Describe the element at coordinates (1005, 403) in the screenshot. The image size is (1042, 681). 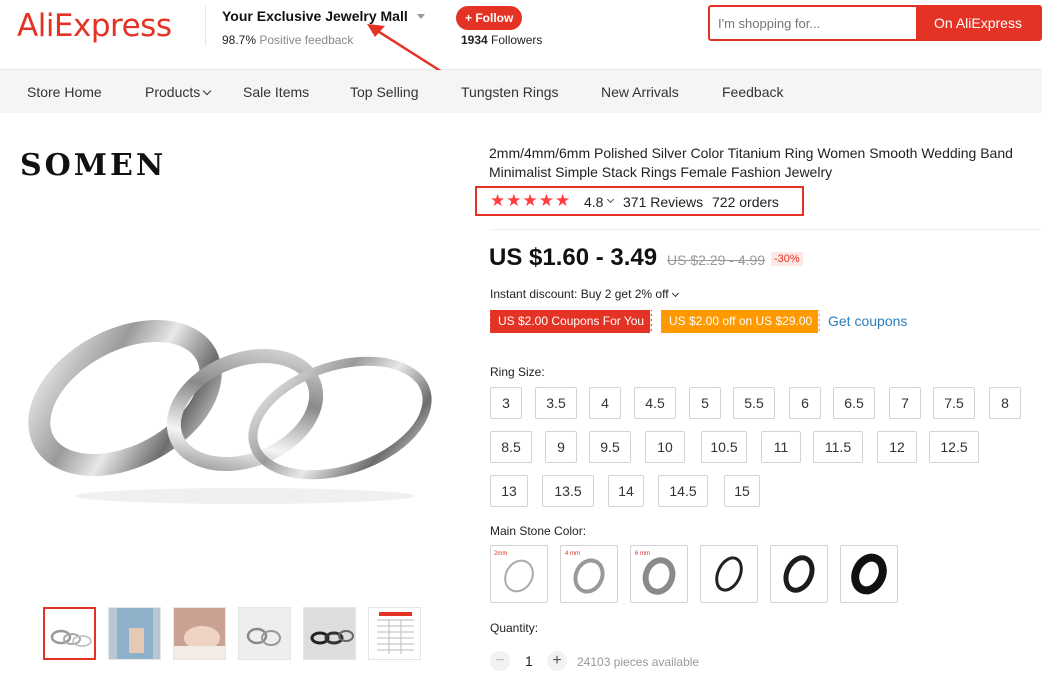
I see `ring-size-option: 8` at that location.